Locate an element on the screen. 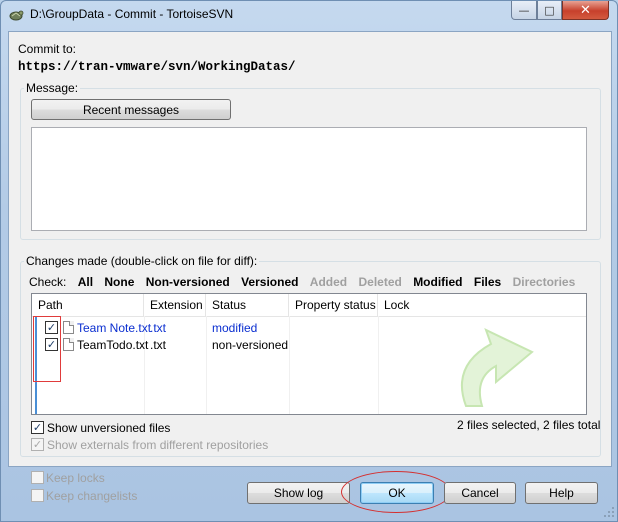  recent-messages-label: Recent messages is located at coordinates (131, 109).